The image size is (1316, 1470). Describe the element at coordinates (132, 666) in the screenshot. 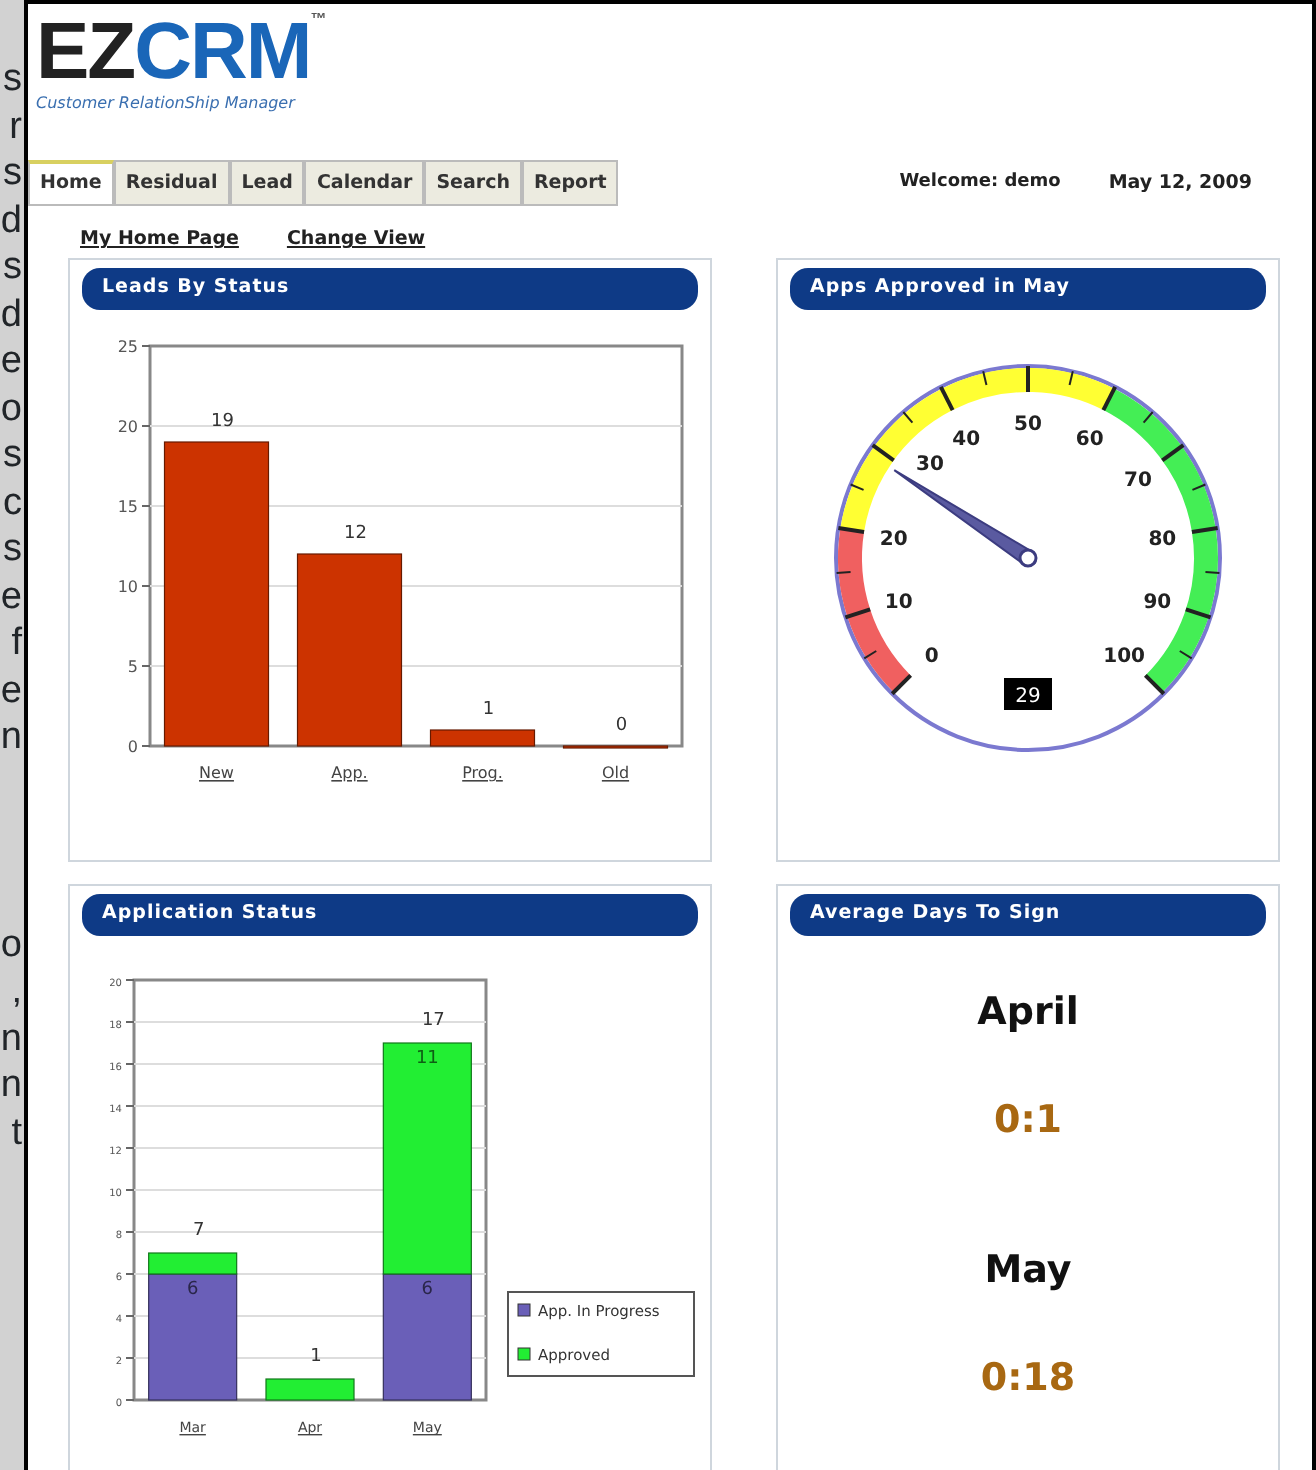

I see `axis-tick-label: 5` at that location.